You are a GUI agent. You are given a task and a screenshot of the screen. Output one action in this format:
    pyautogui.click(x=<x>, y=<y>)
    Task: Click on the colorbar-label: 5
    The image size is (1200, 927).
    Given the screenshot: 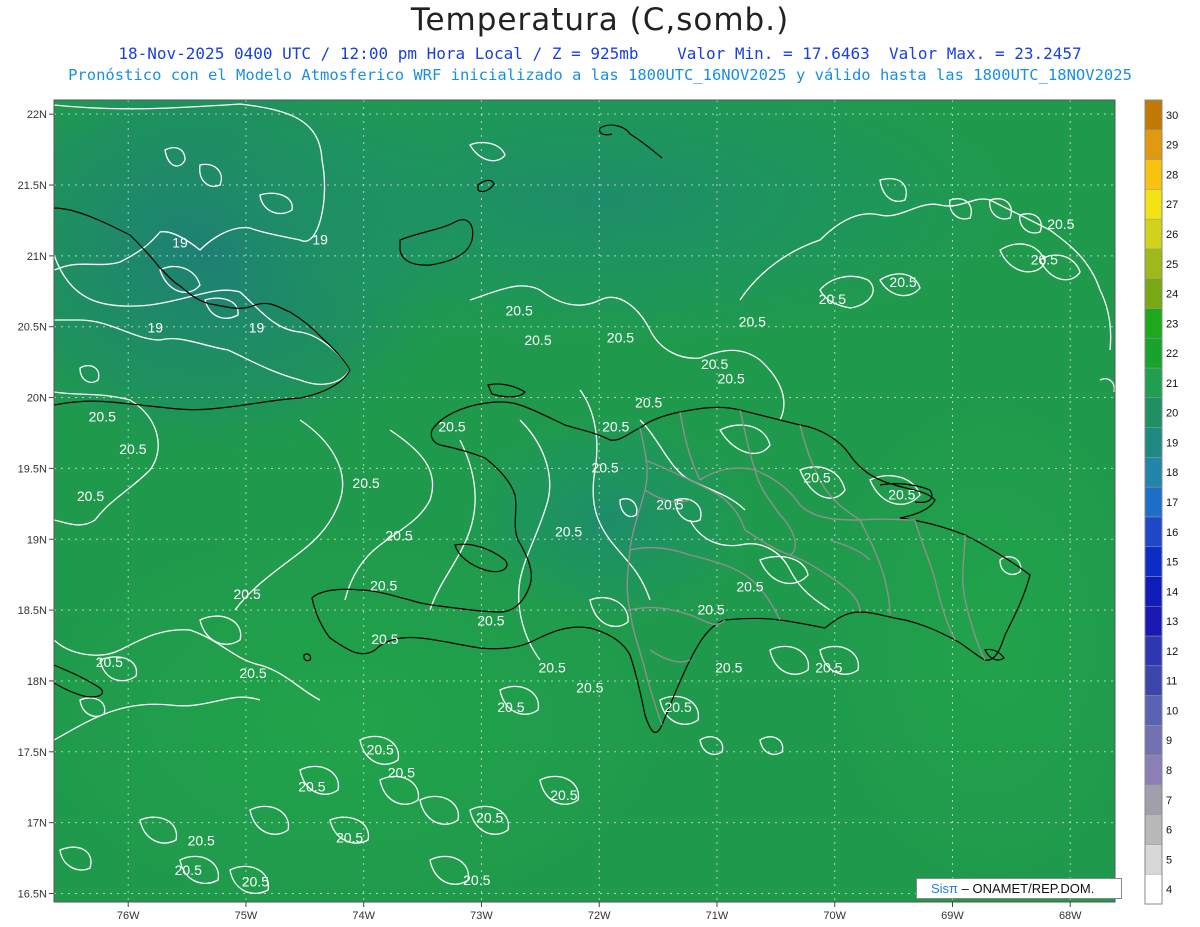 What is the action you would take?
    pyautogui.click(x=1169, y=860)
    